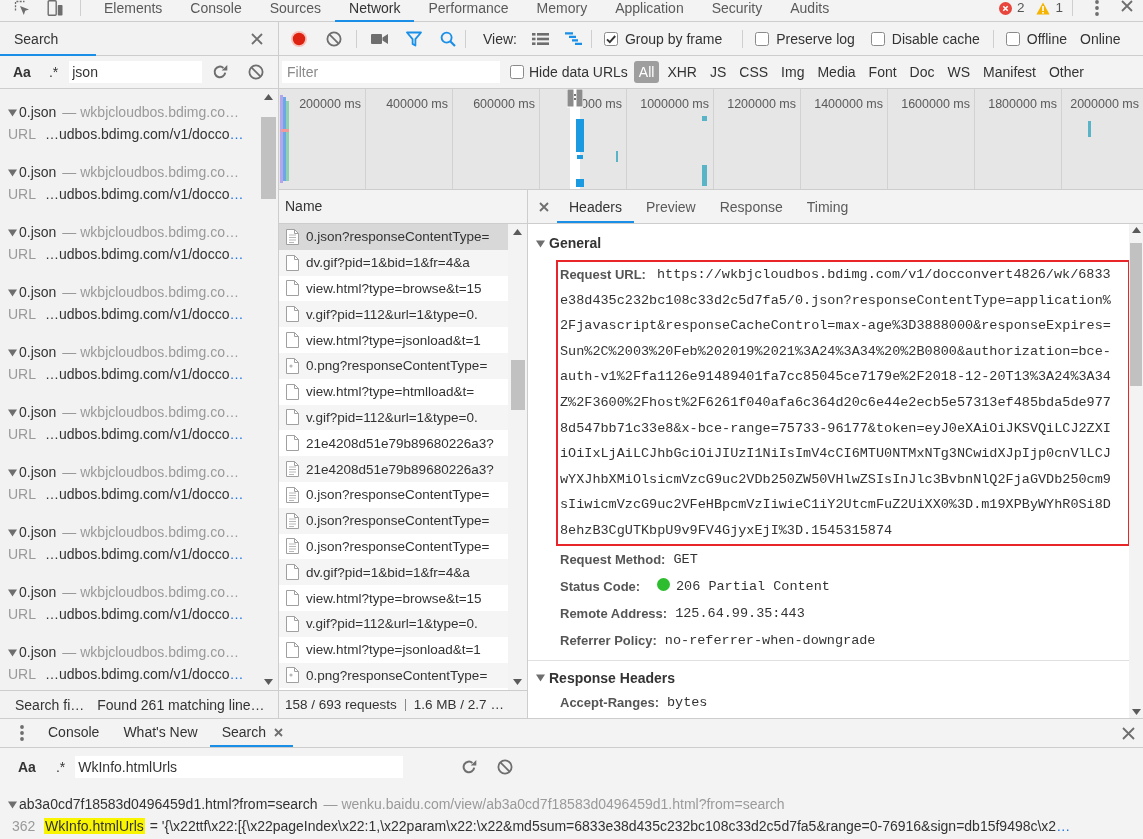  What do you see at coordinates (391, 72) in the screenshot?
I see `filter-input: Filter` at bounding box center [391, 72].